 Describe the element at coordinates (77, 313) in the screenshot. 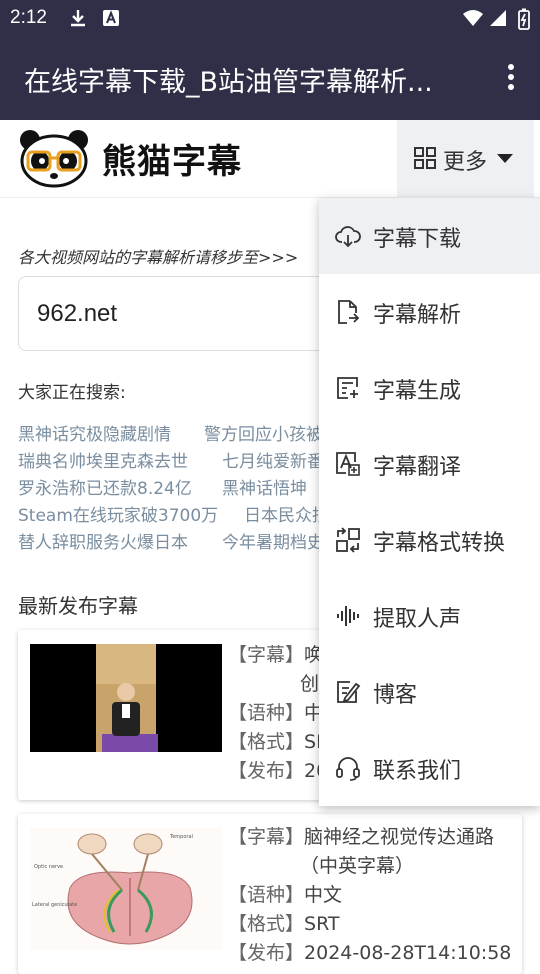

I see `url-input-value: 962.net` at that location.